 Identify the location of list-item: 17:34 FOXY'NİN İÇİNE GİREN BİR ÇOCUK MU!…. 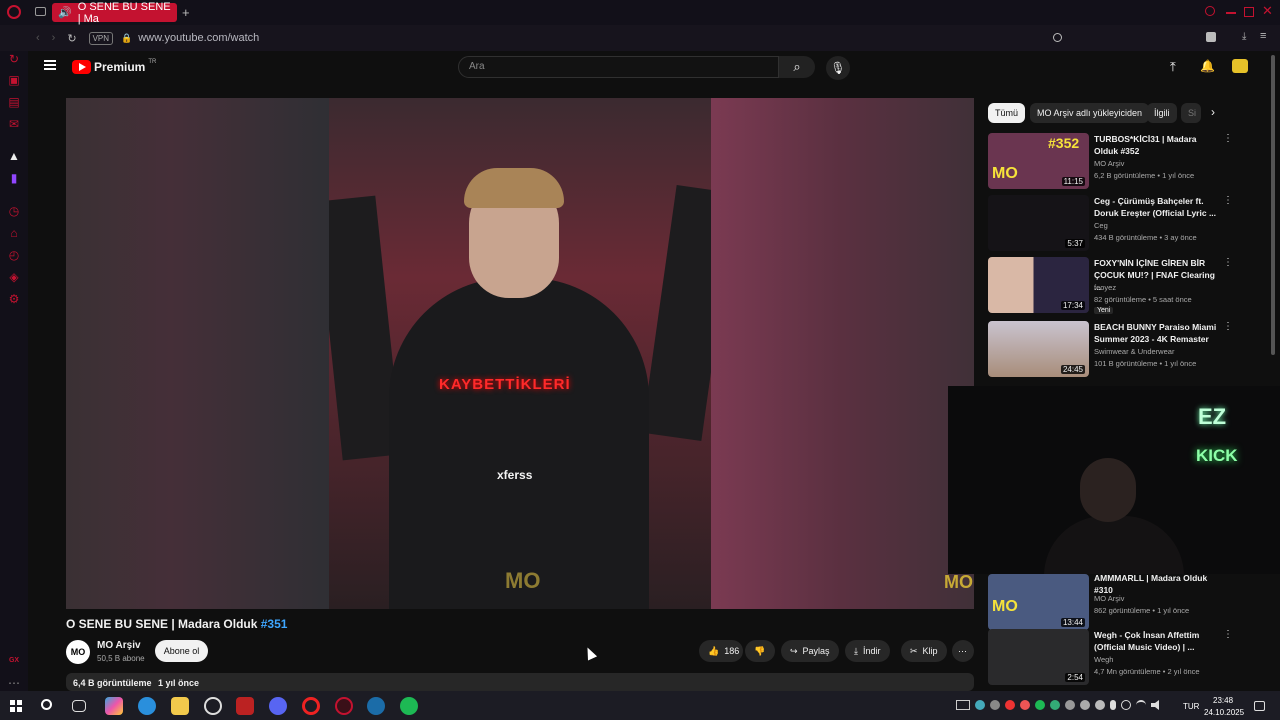
(1128, 286).